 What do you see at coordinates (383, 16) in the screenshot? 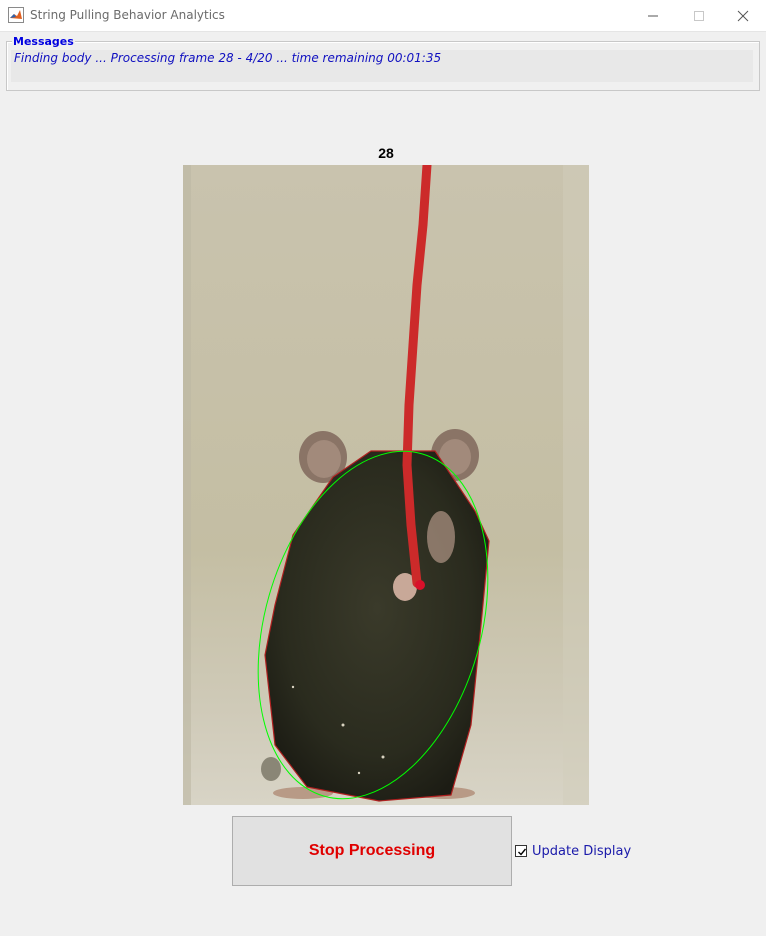
I see `title-bar: String Pulling Behavior Analytics` at bounding box center [383, 16].